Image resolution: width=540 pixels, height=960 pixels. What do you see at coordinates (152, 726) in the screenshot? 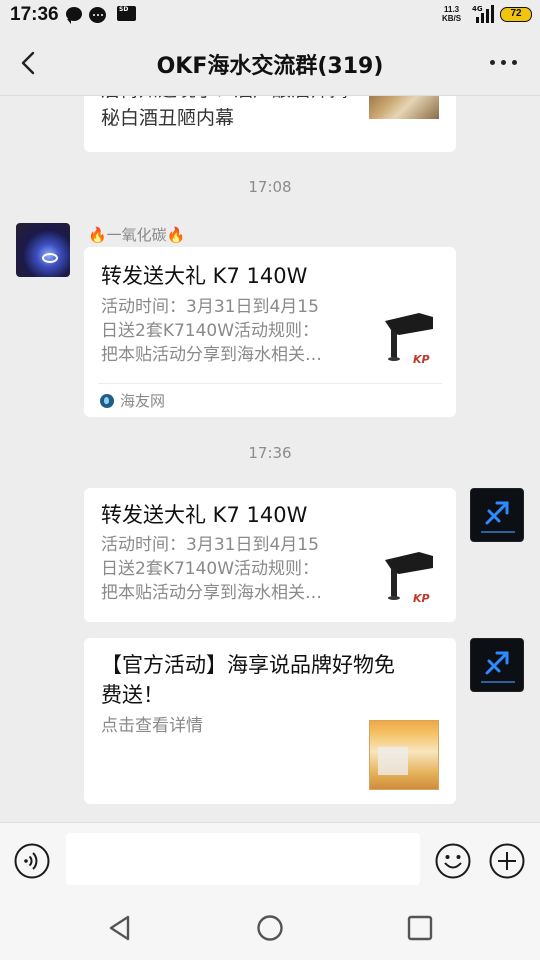
I see `card-desc: 点击查看详情` at bounding box center [152, 726].